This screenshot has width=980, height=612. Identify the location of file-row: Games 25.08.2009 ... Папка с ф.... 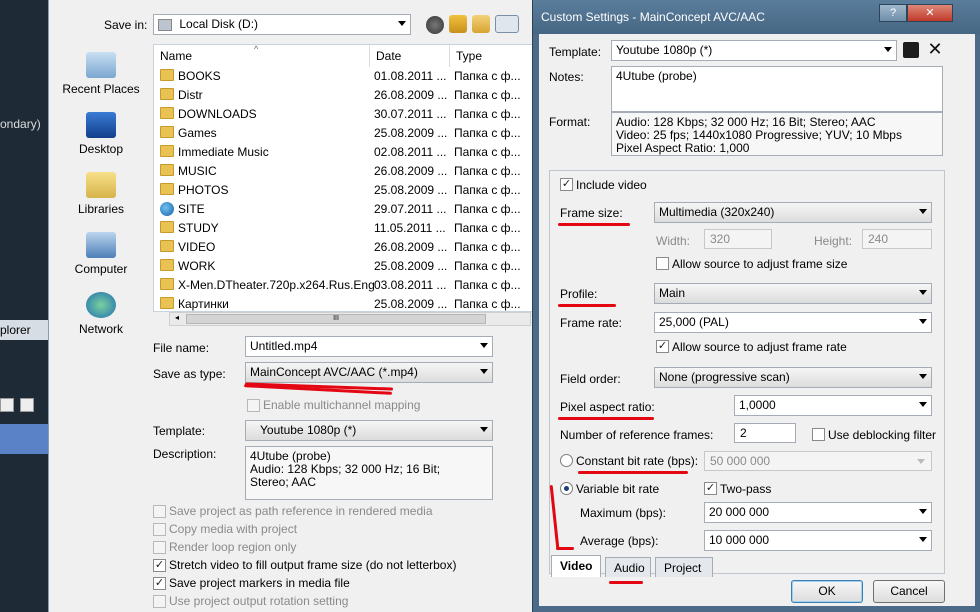
(343, 133).